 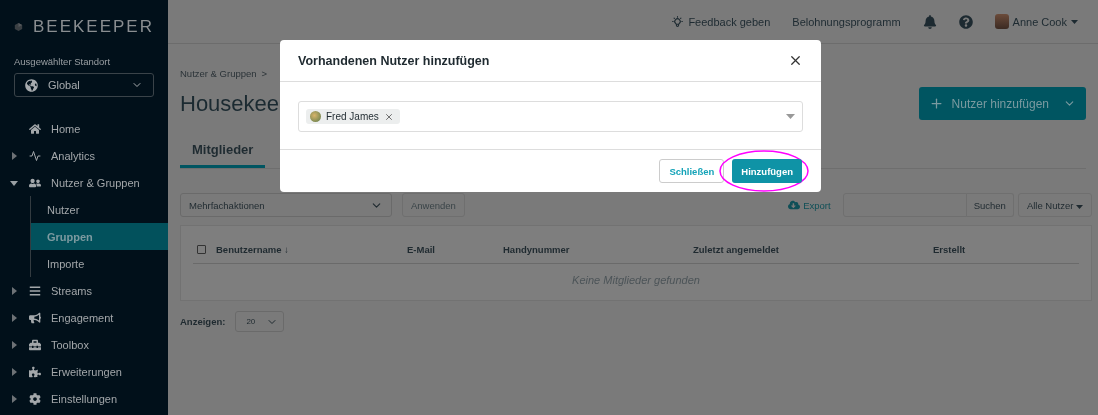 What do you see at coordinates (84, 398) in the screenshot?
I see `nav-item: Einstellungen` at bounding box center [84, 398].